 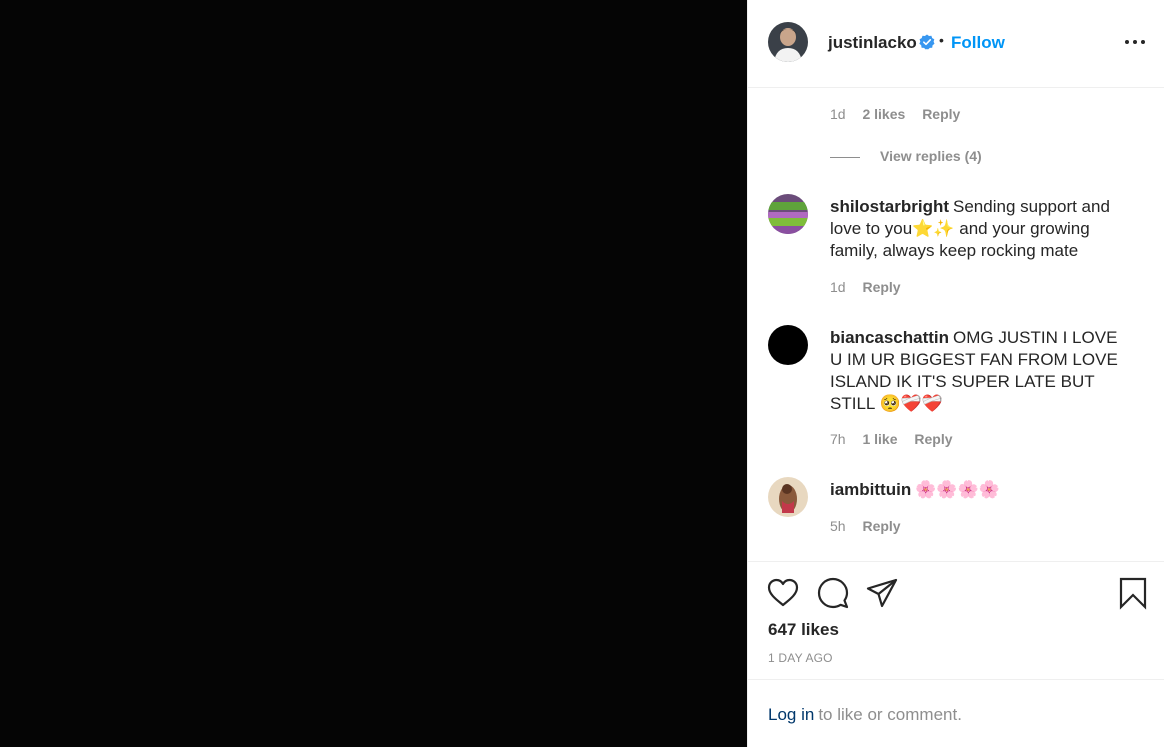 I want to click on commenter-username: biancaschattin, so click(x=889, y=337).